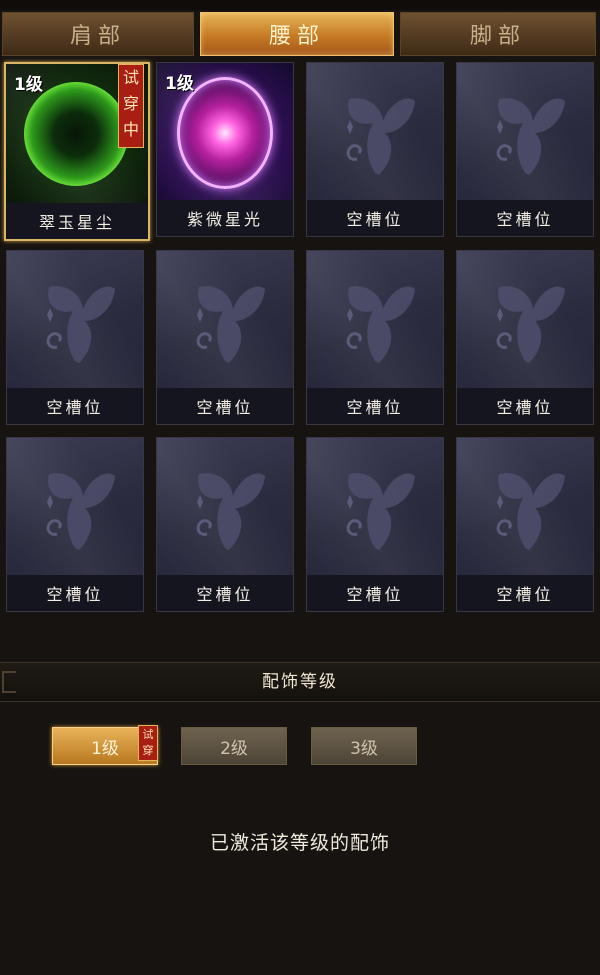 The height and width of the screenshot is (975, 600). What do you see at coordinates (297, 34) in the screenshot?
I see `tab-waist: 腰部` at bounding box center [297, 34].